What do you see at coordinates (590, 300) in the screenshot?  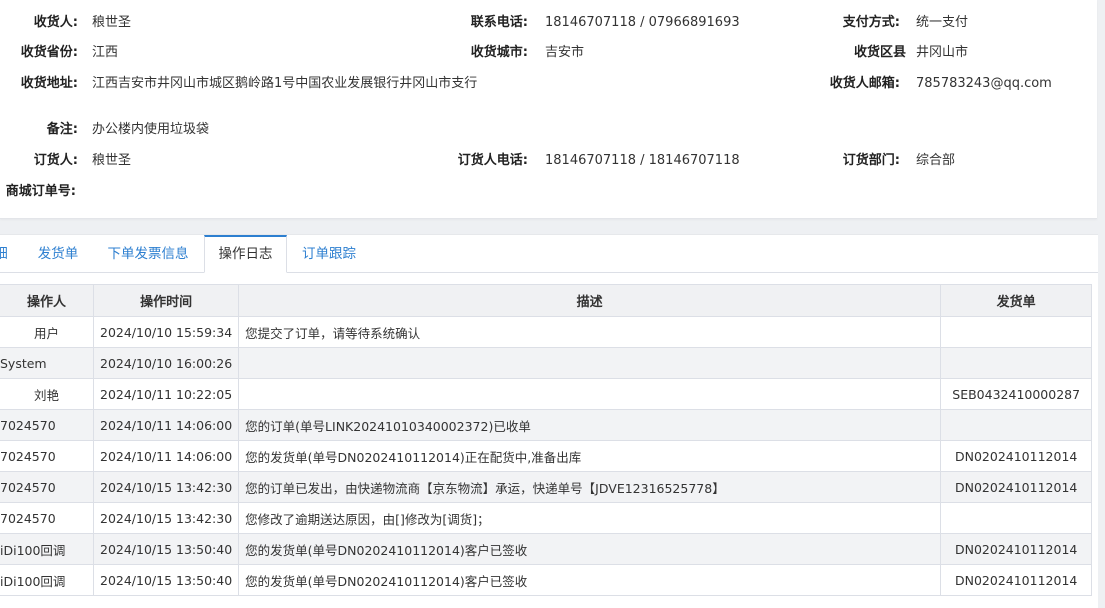 I see `header-description: 描述` at bounding box center [590, 300].